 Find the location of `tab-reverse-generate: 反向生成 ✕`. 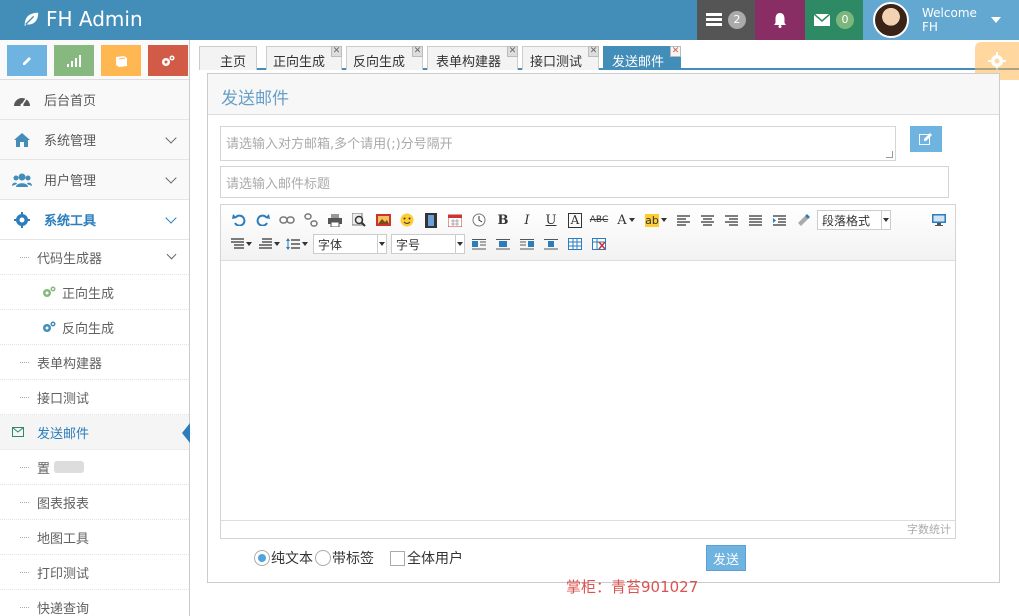

tab-reverse-generate: 反向生成 ✕ is located at coordinates (384, 58).